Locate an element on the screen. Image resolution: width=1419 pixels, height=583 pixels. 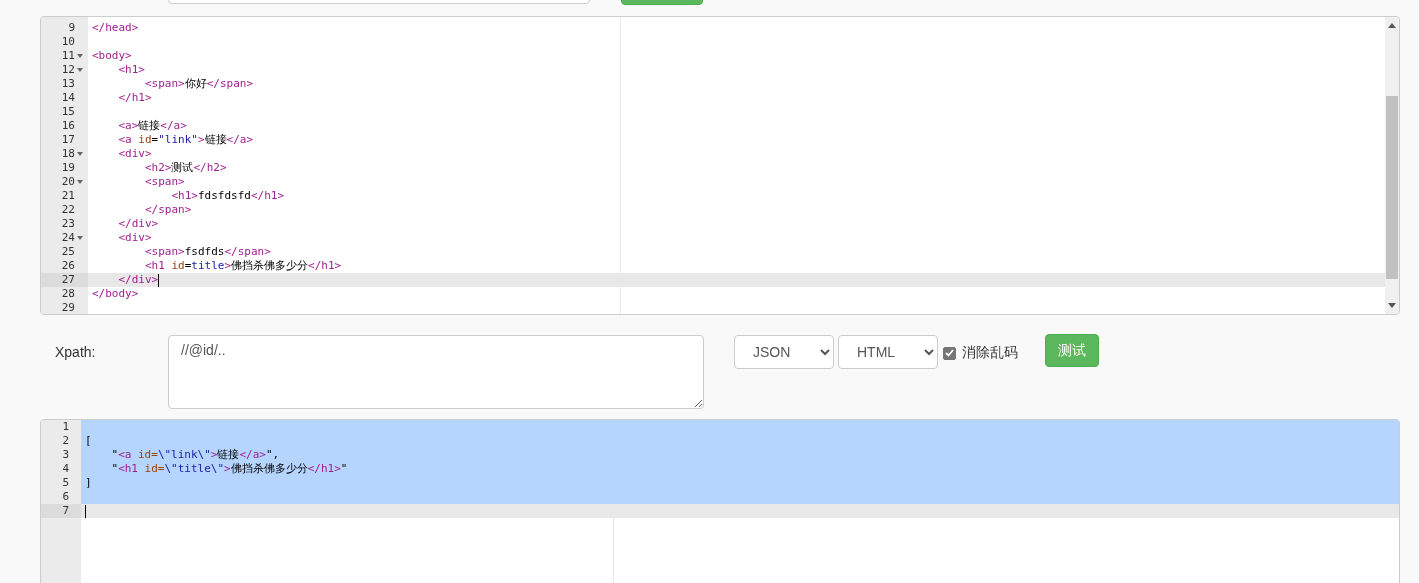
code-line: ] is located at coordinates (88, 483).